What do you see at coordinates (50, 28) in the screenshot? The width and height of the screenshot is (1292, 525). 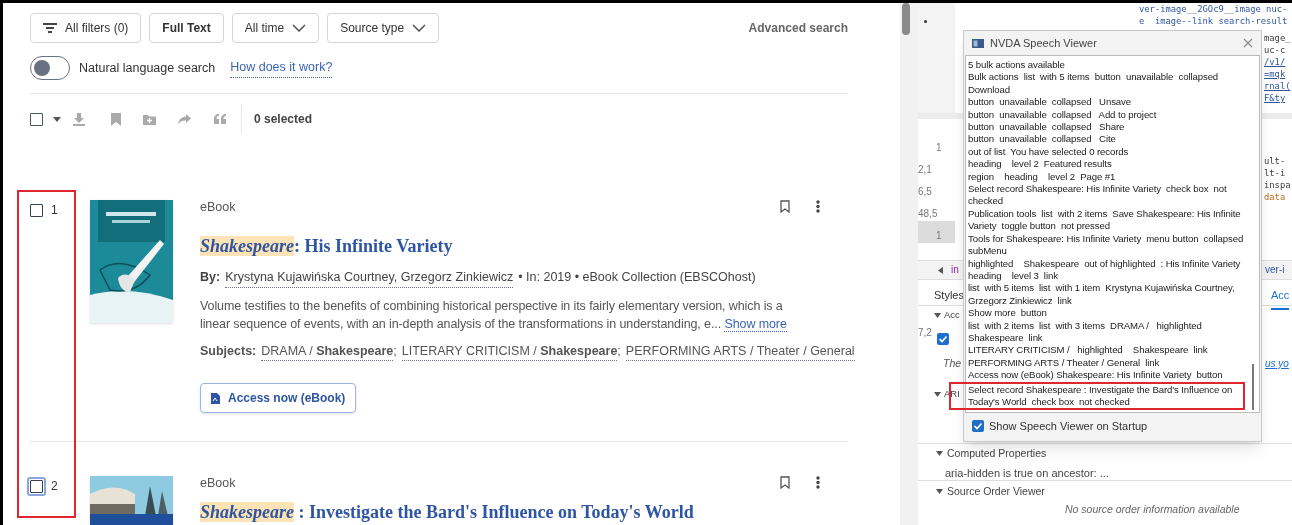 I see `filter-icon` at bounding box center [50, 28].